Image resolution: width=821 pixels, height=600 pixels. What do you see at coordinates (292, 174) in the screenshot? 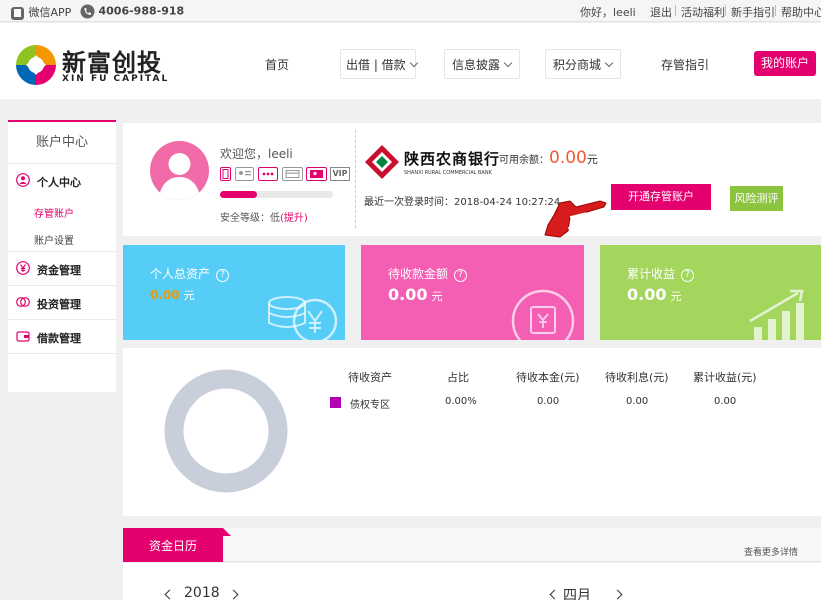
I see `bankcard-verify-icon` at bounding box center [292, 174].